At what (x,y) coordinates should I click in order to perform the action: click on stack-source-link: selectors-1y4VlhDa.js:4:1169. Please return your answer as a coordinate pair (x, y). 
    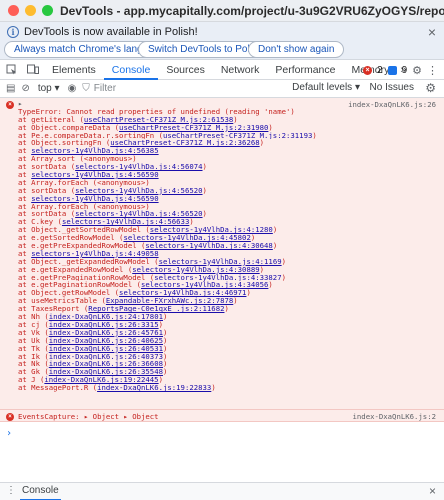
    Looking at the image, I should click on (220, 262).